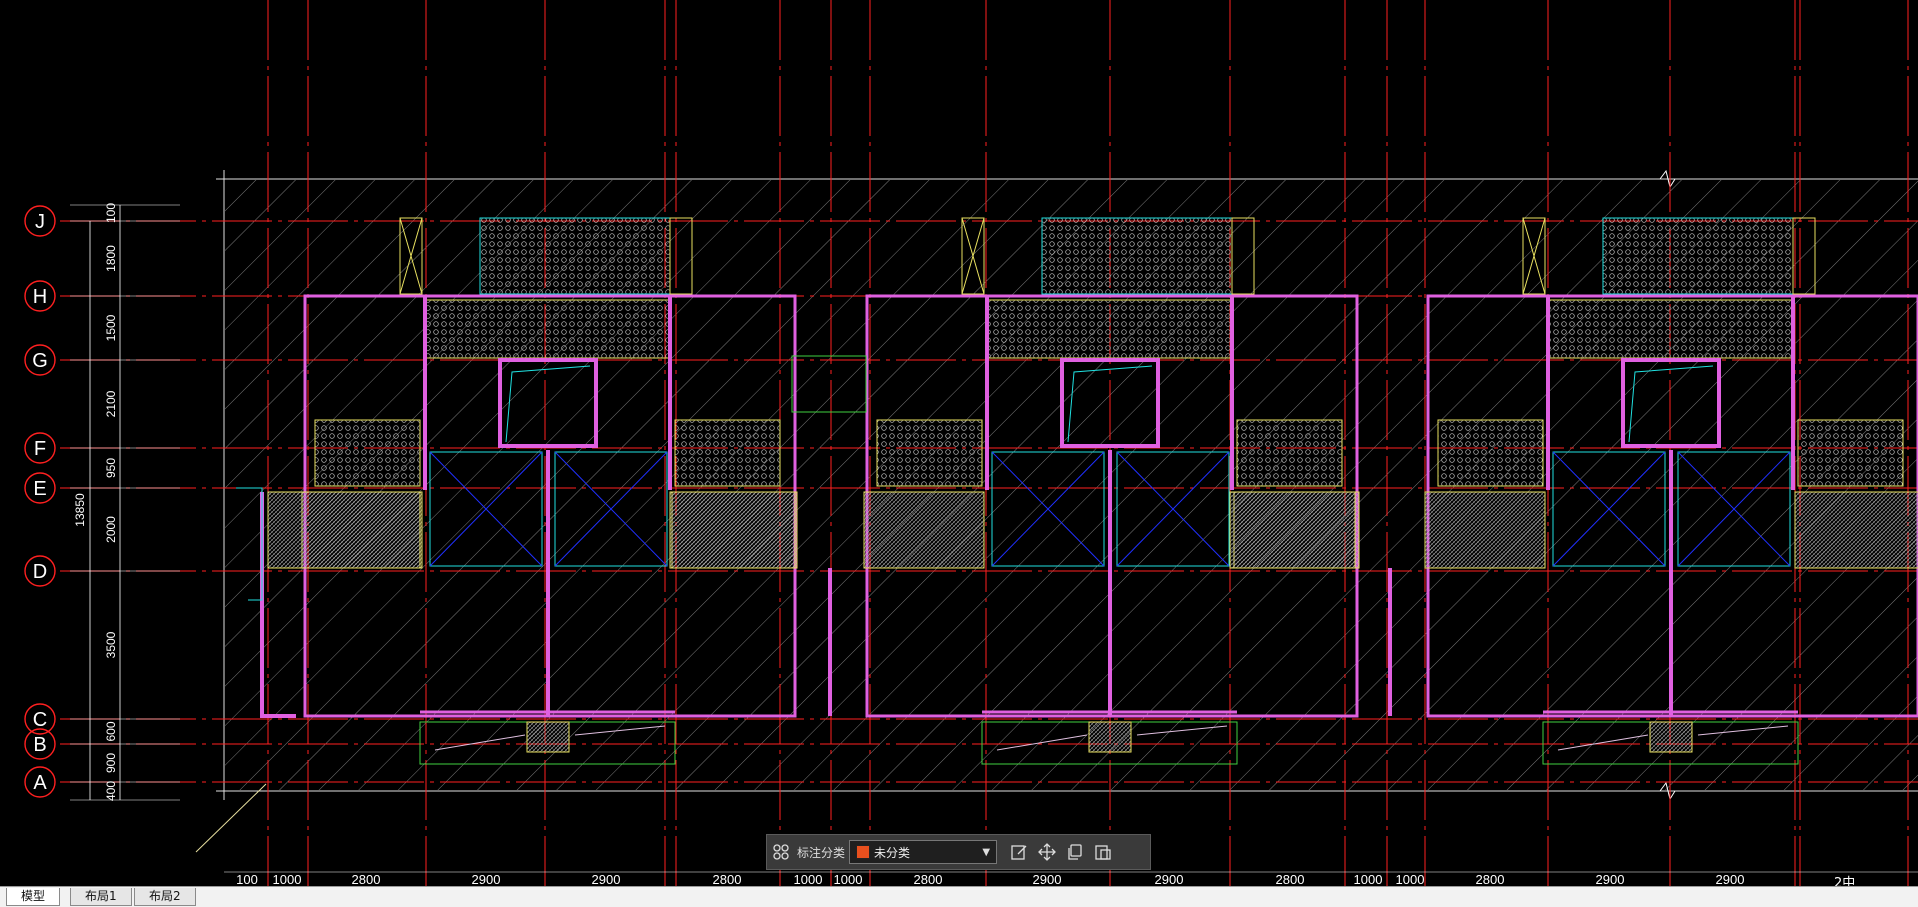 The image size is (1918, 907). Describe the element at coordinates (863, 852) in the screenshot. I see `category-color-swatch` at that location.